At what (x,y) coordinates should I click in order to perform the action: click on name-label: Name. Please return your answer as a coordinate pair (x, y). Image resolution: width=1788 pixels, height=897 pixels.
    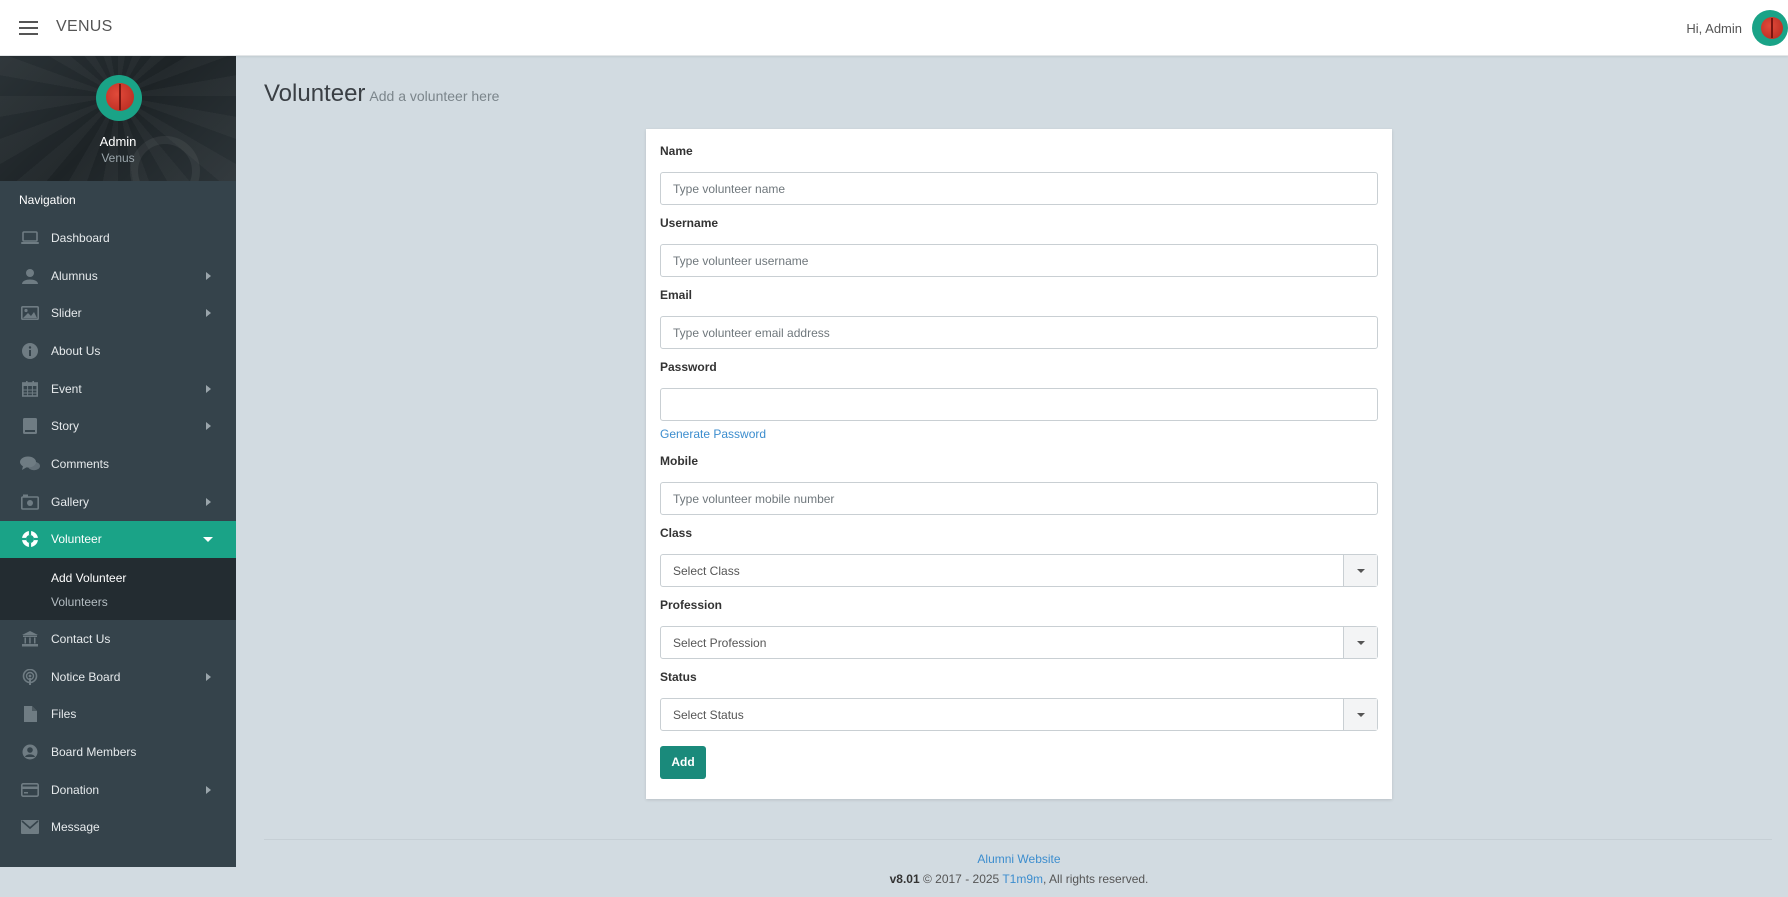
    Looking at the image, I should click on (676, 151).